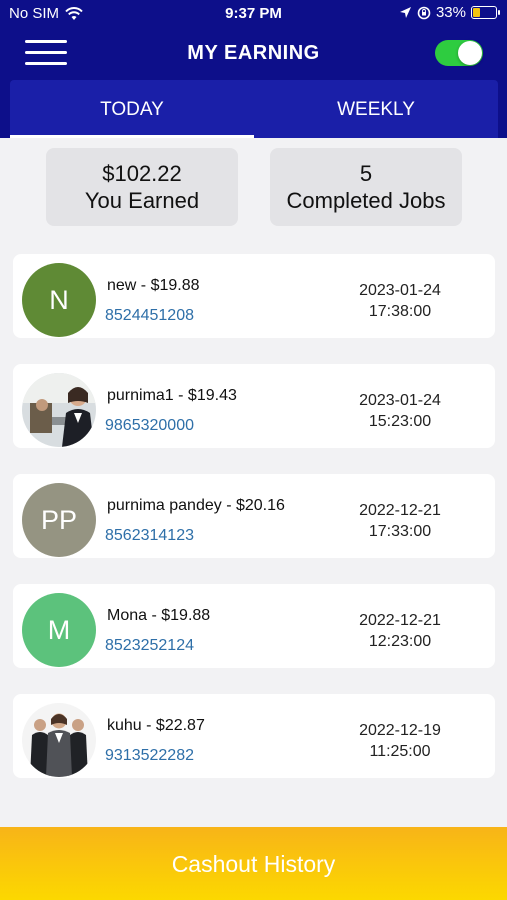 This screenshot has height=900, width=507. What do you see at coordinates (149, 536) in the screenshot?
I see `phone-link: 8562314123` at bounding box center [149, 536].